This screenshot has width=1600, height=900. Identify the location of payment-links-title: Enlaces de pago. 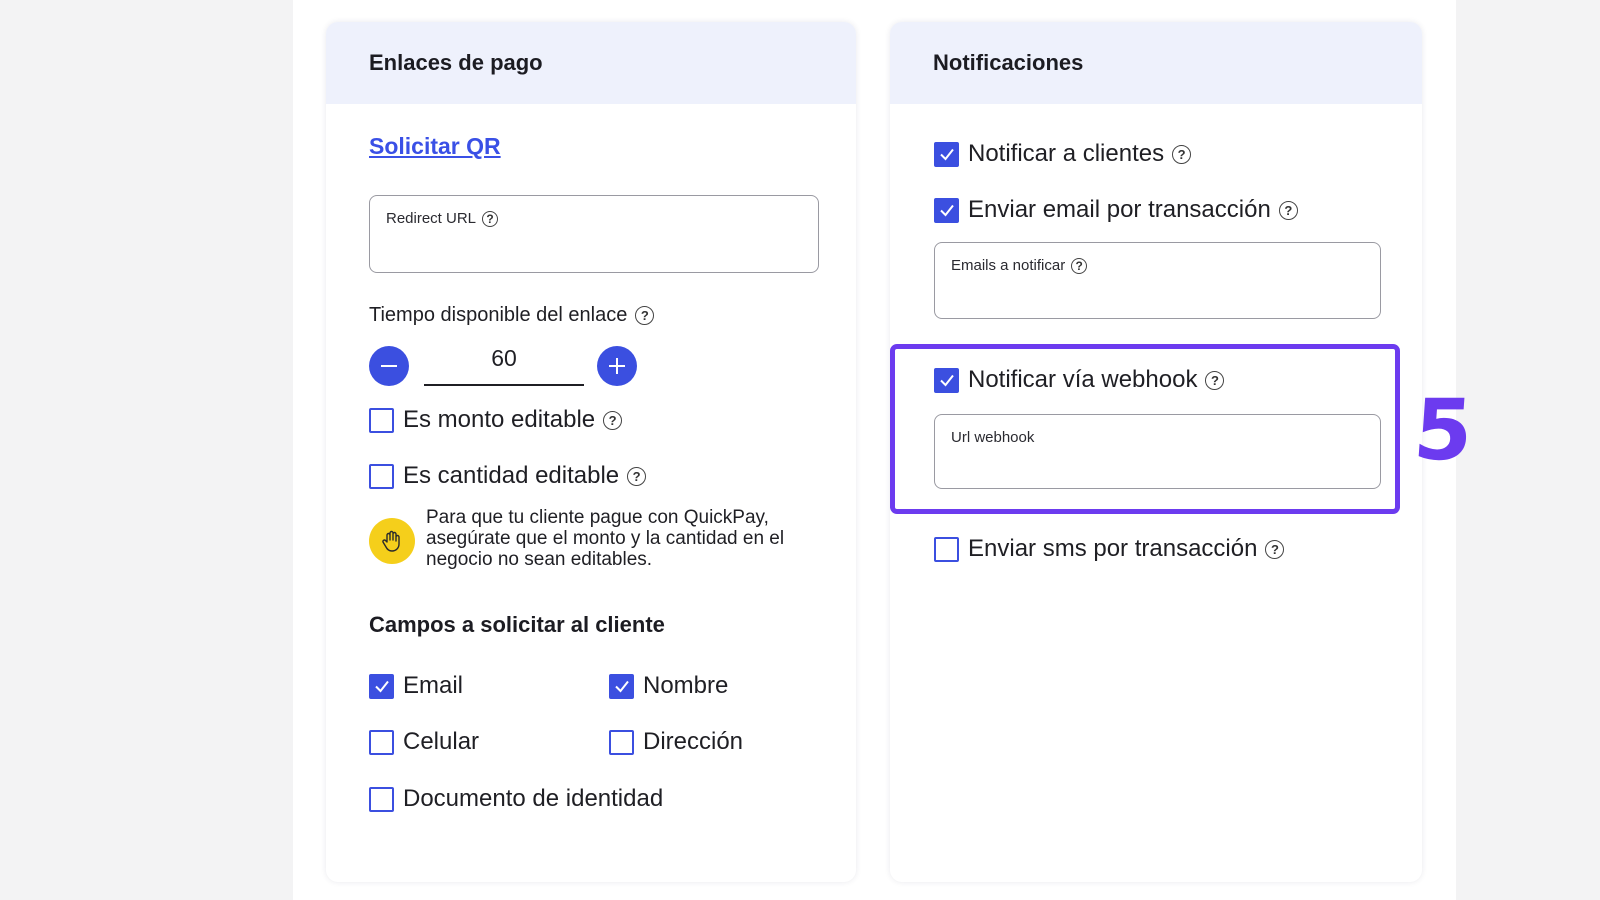
(456, 62).